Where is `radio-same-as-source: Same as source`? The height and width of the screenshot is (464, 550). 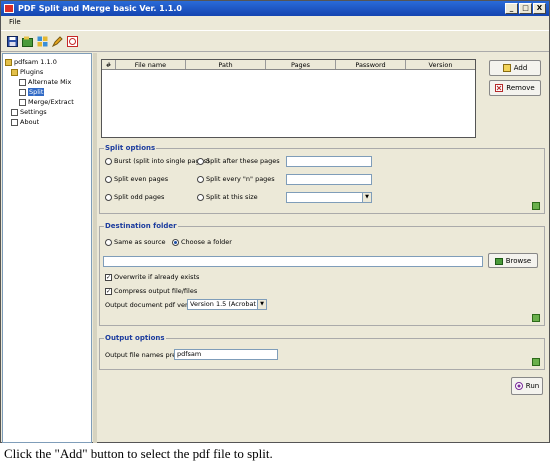
radio-same-as-source: Same as source is located at coordinates (135, 242).